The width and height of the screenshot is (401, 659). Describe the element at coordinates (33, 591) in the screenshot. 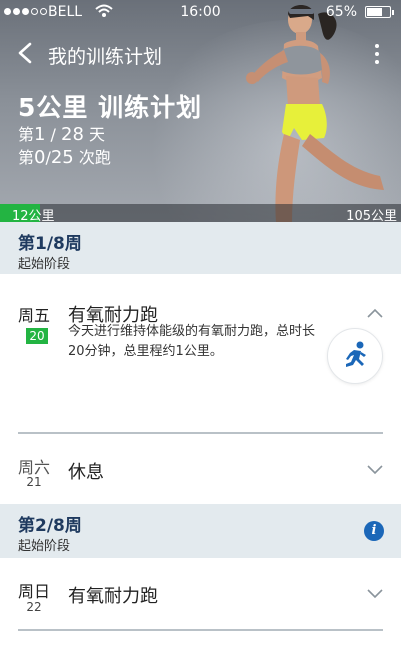

I see `day-weekday: 周日` at that location.